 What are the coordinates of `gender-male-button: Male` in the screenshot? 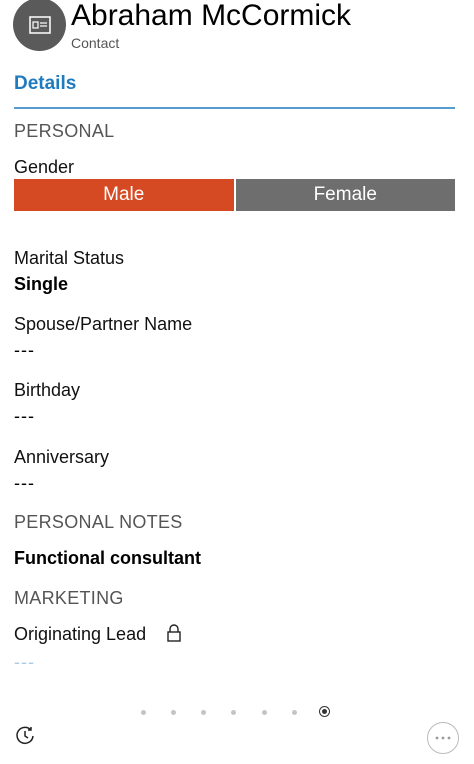 It's located at (124, 195).